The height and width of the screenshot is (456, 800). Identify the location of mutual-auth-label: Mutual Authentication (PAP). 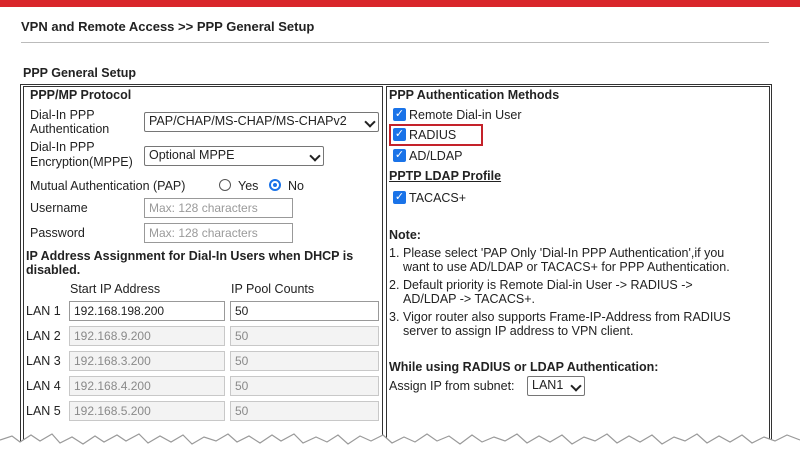
(108, 186).